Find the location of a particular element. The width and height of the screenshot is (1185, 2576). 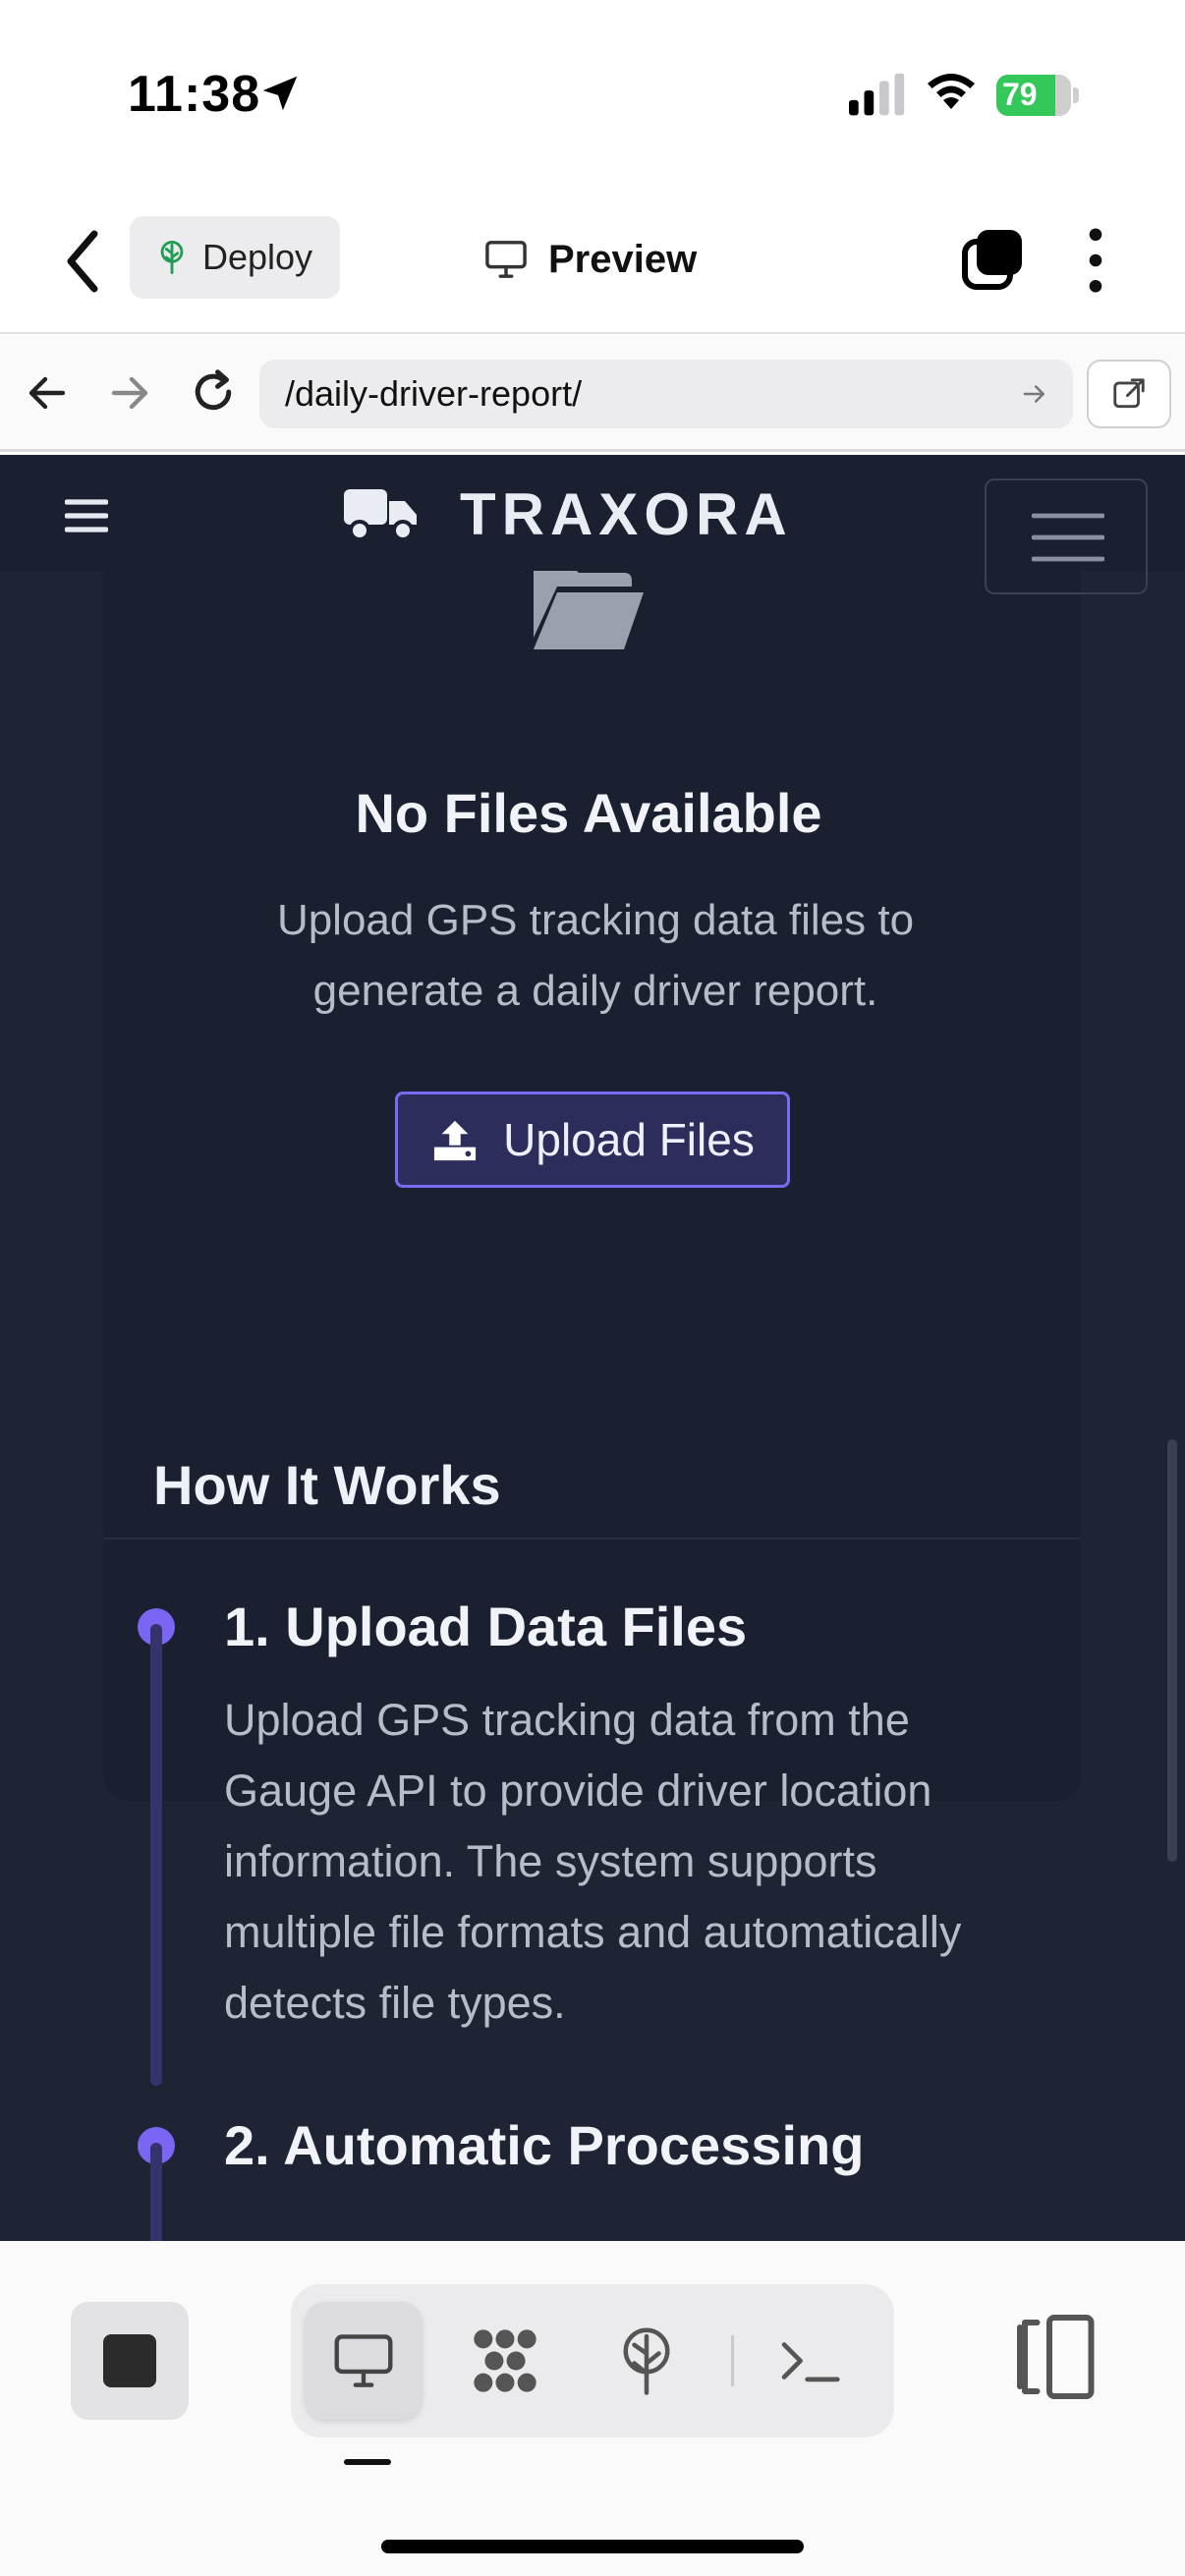

brand-logo: TRAXORA is located at coordinates (567, 513).